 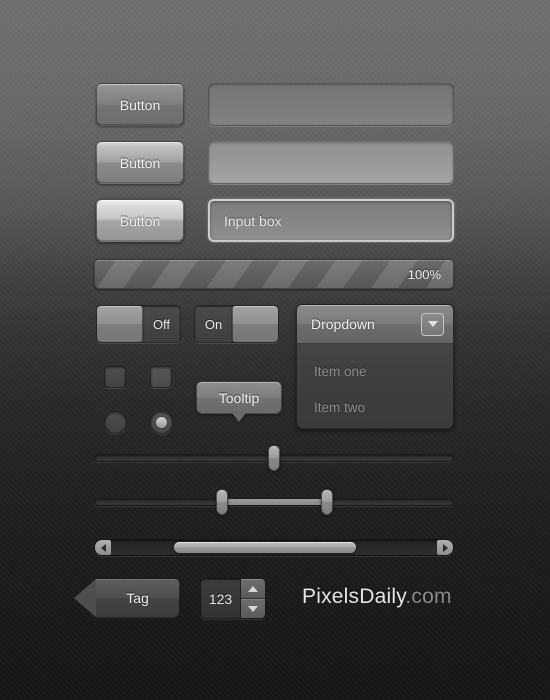 I want to click on triangle-right-glyph, so click(x=445, y=547).